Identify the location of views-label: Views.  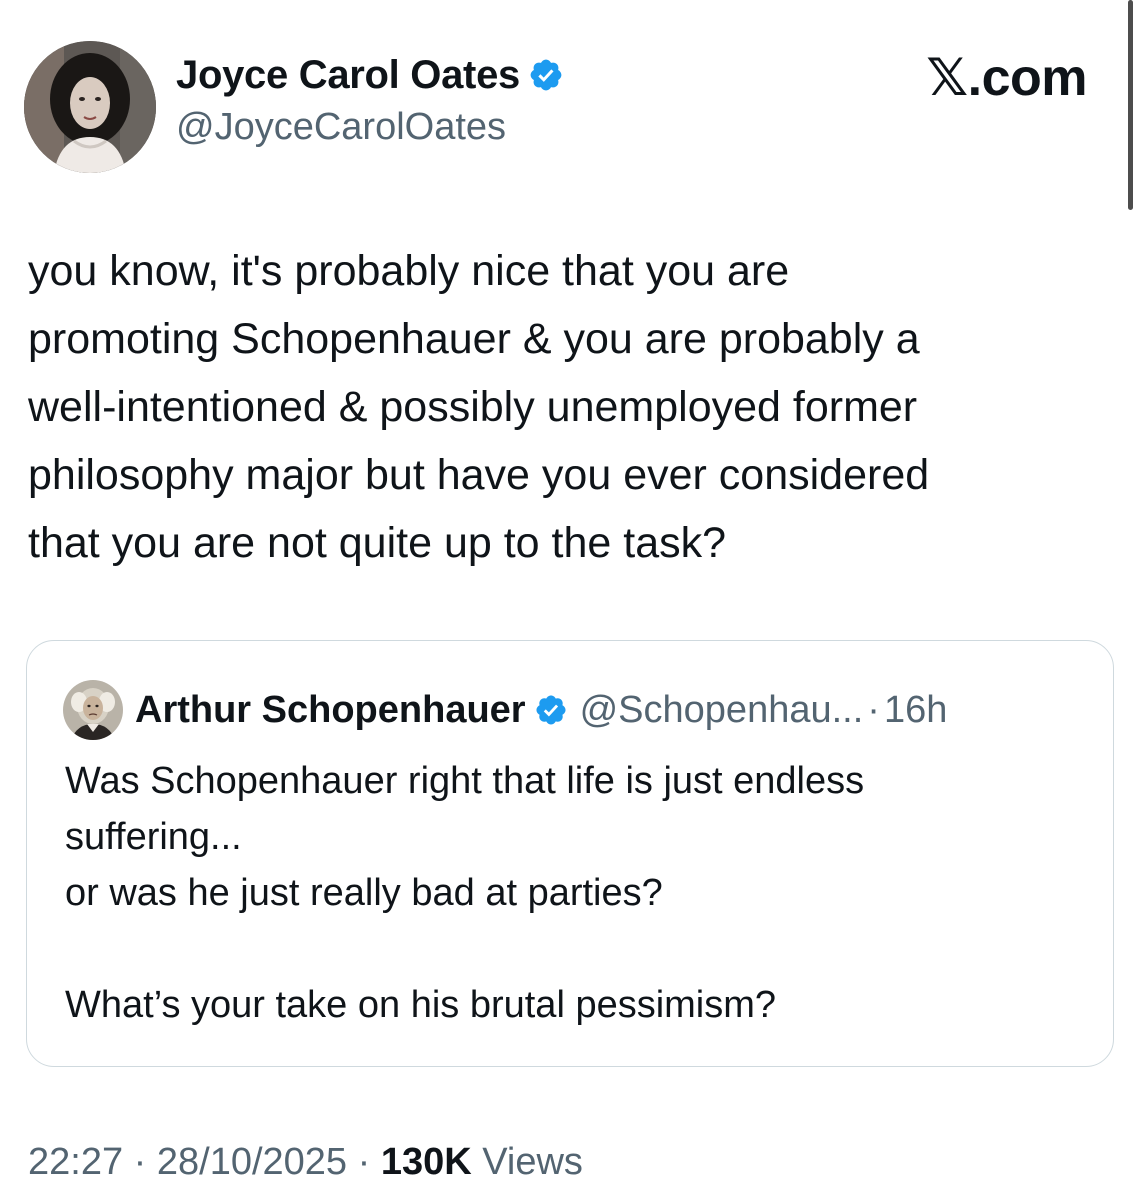
(532, 1162).